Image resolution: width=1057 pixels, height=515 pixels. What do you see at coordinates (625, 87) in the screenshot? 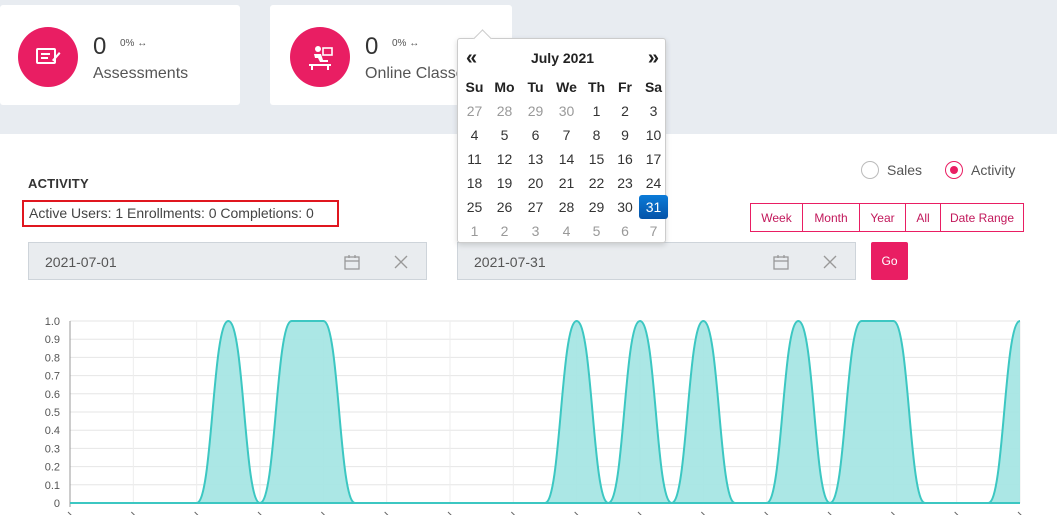
I see `weekday-header: Fr` at bounding box center [625, 87].